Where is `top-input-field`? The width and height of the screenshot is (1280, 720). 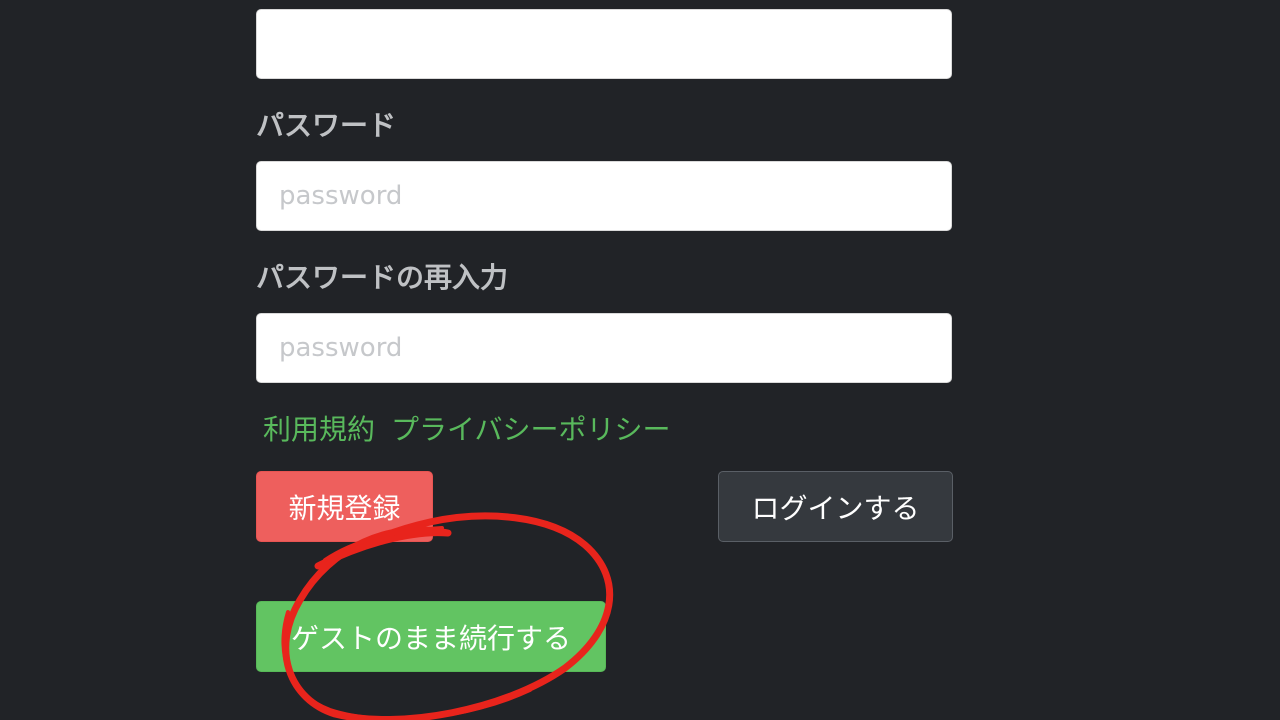
top-input-field is located at coordinates (604, 44).